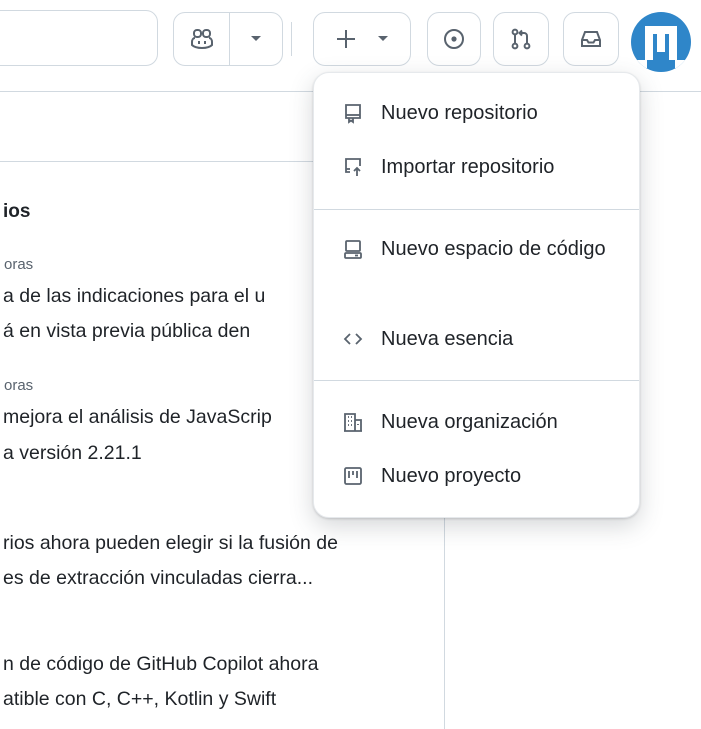 This screenshot has height=729, width=701. Describe the element at coordinates (451, 476) in the screenshot. I see `menu-item-label: Nuevo proyecto` at that location.